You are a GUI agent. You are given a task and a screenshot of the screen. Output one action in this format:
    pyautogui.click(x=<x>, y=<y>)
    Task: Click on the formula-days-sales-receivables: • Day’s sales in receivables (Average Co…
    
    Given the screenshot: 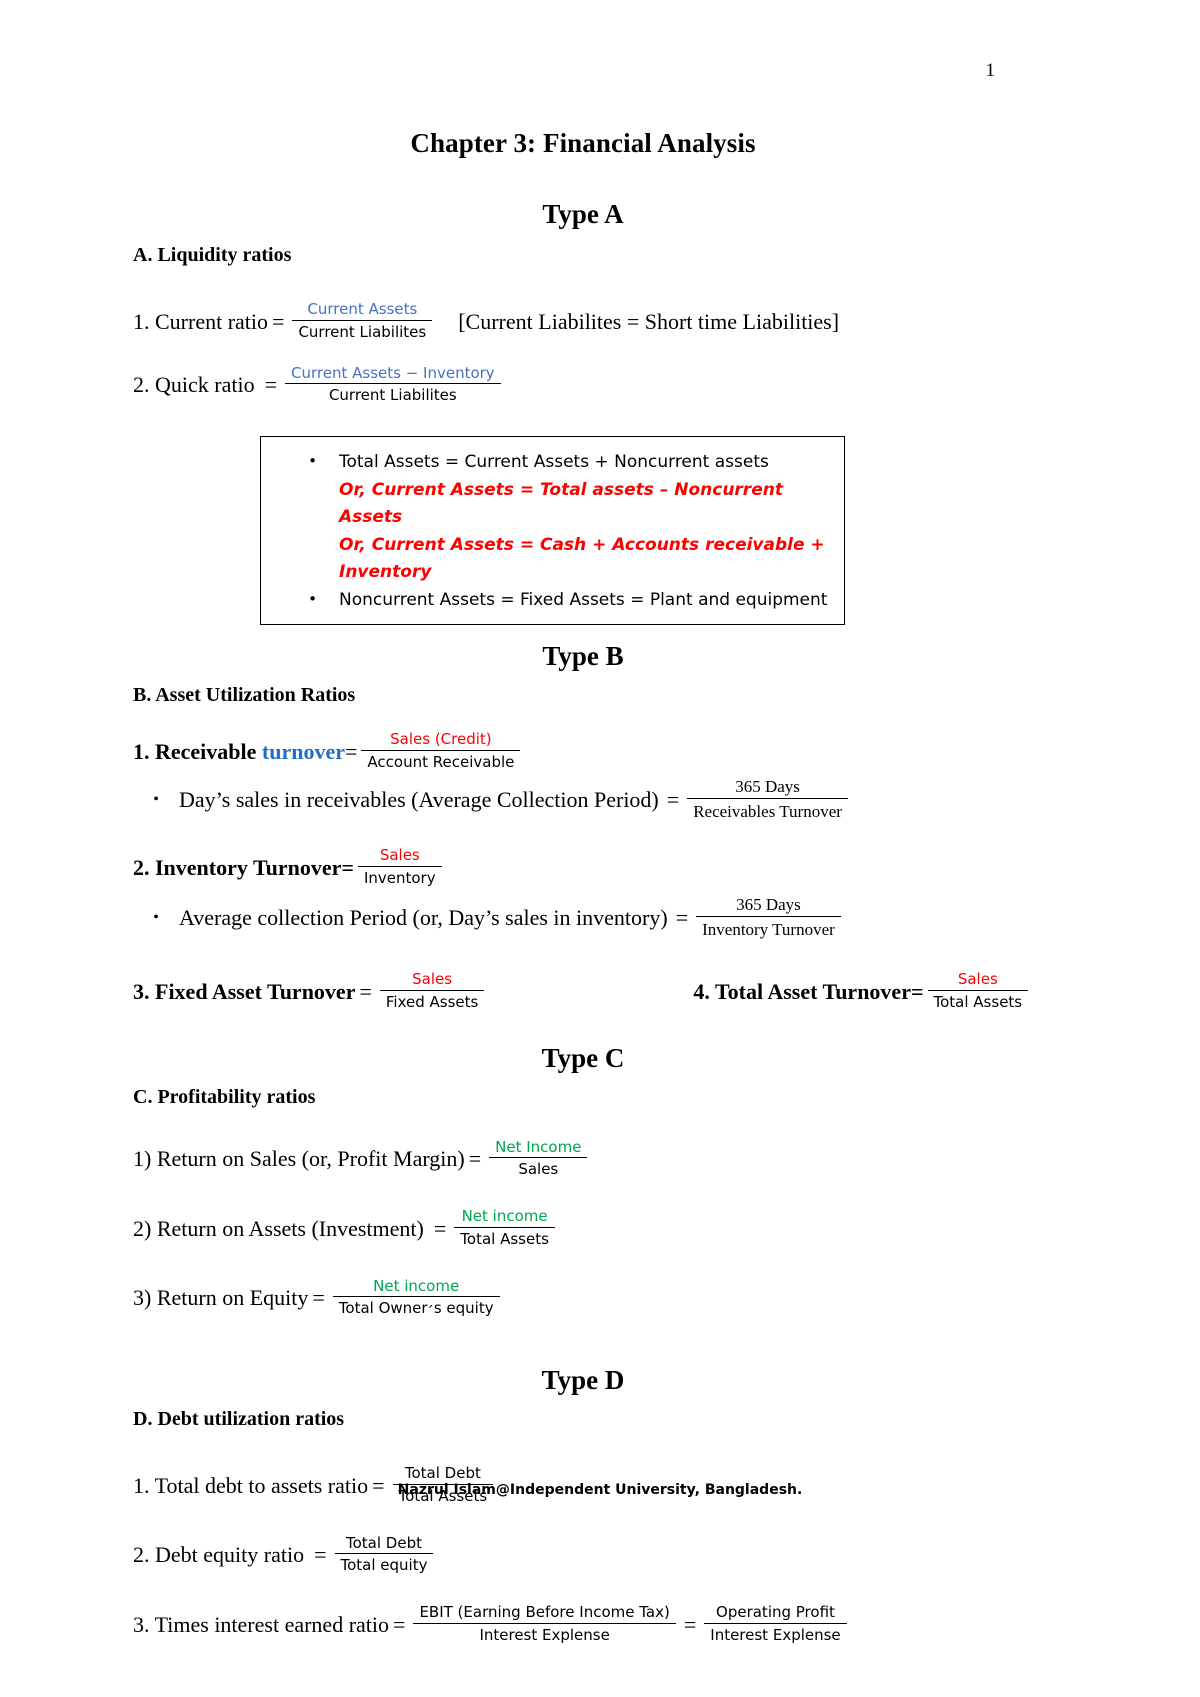 What is the action you would take?
    pyautogui.click(x=583, y=800)
    